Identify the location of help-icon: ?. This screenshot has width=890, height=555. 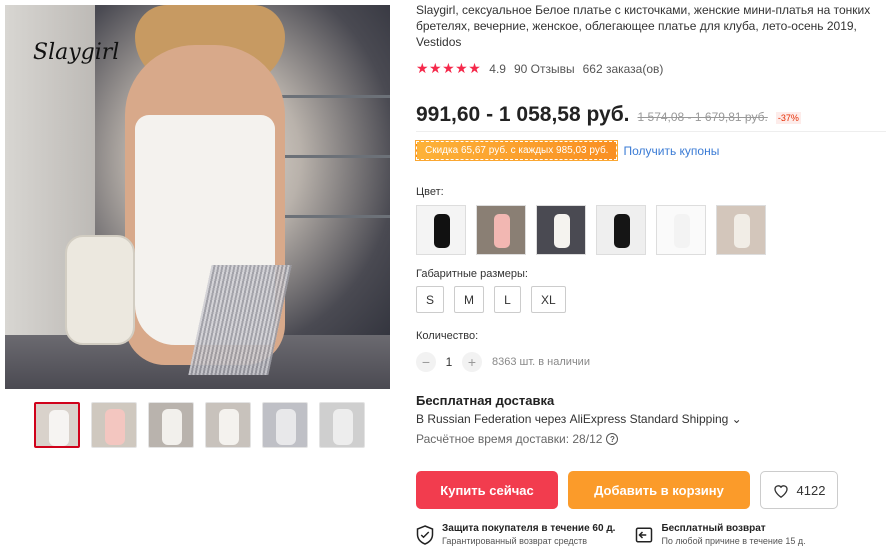
(612, 439).